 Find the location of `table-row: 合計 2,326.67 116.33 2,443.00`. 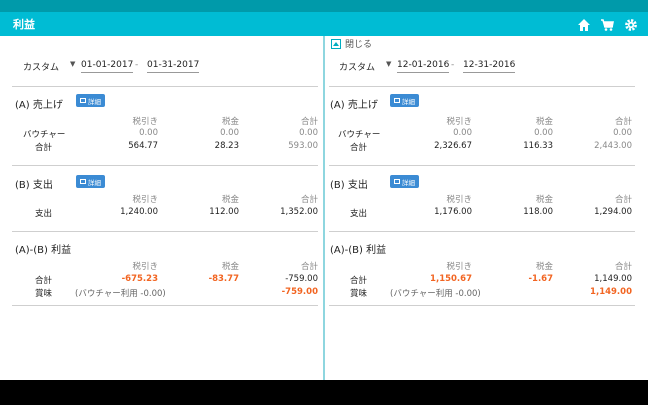

table-row: 合計 2,326.67 116.33 2,443.00 is located at coordinates (487, 147).